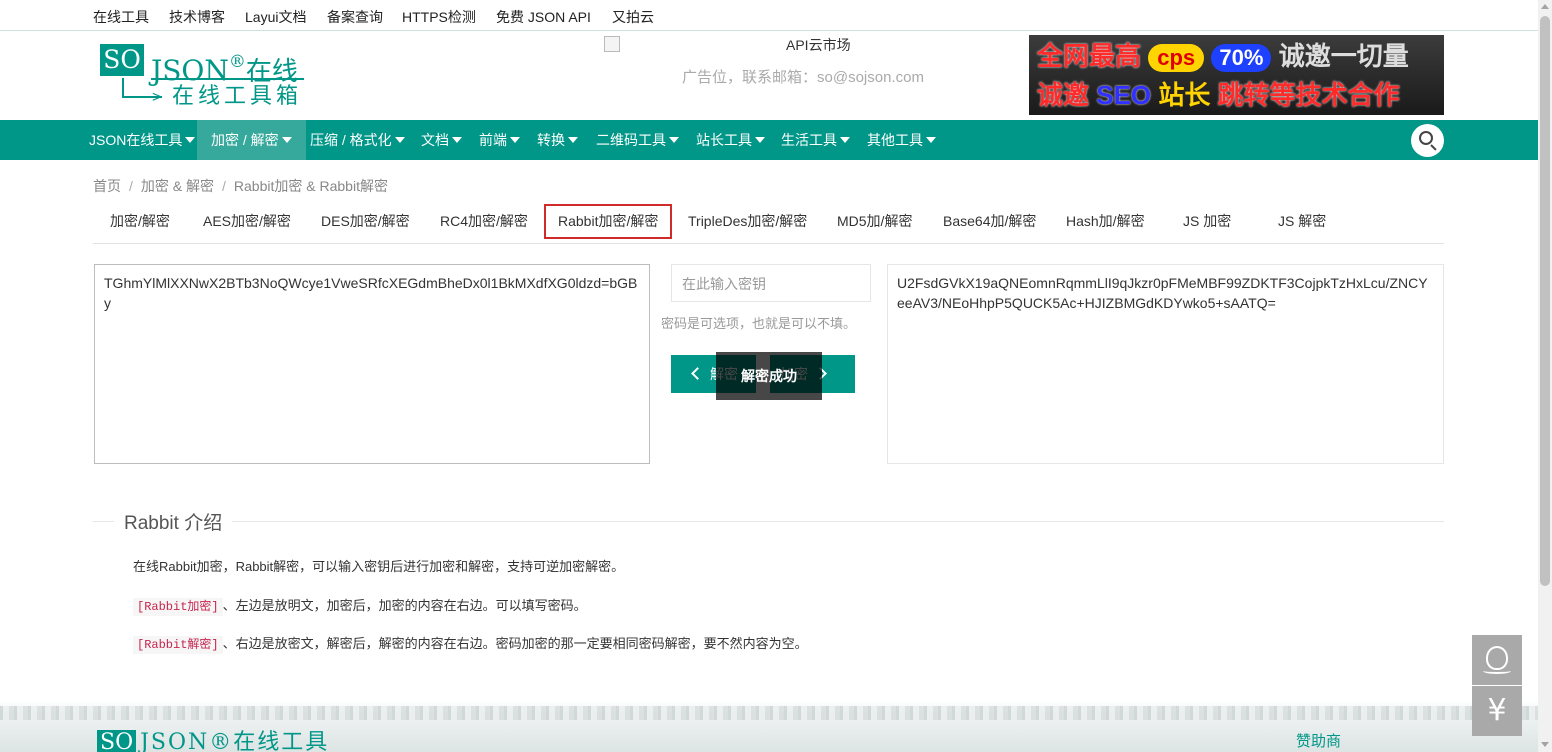 The image size is (1552, 752). What do you see at coordinates (122, 60) in the screenshot?
I see `logo-mark: SO` at bounding box center [122, 60].